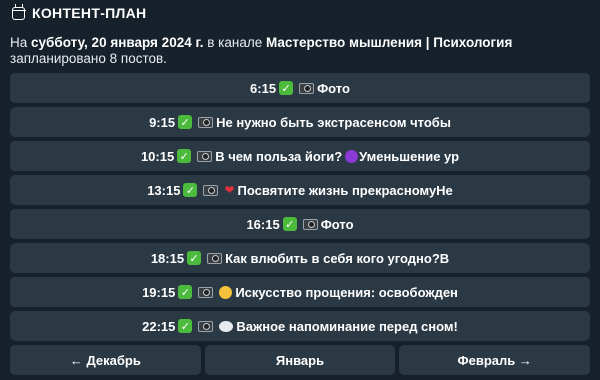 This screenshot has width=600, height=380. Describe the element at coordinates (300, 224) in the screenshot. I see `post-button-4: 16:15 ✓ Фото` at that location.